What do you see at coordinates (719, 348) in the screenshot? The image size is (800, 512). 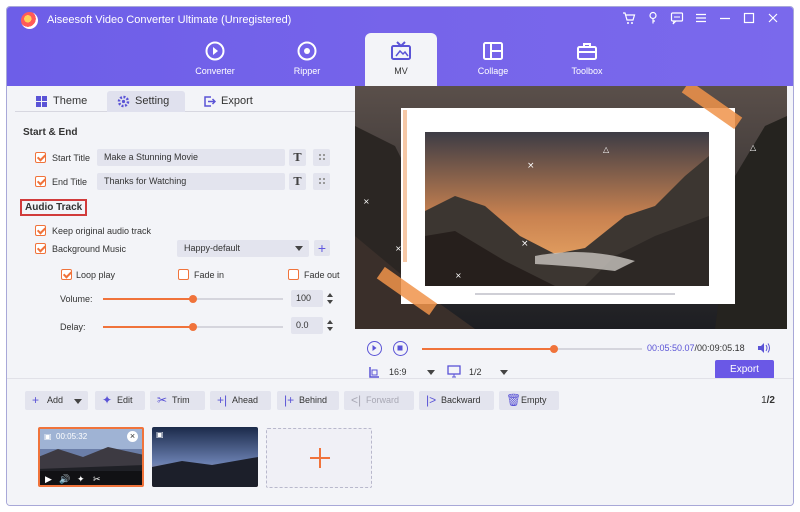 I see `total-time: /00:09:05.18` at bounding box center [719, 348].